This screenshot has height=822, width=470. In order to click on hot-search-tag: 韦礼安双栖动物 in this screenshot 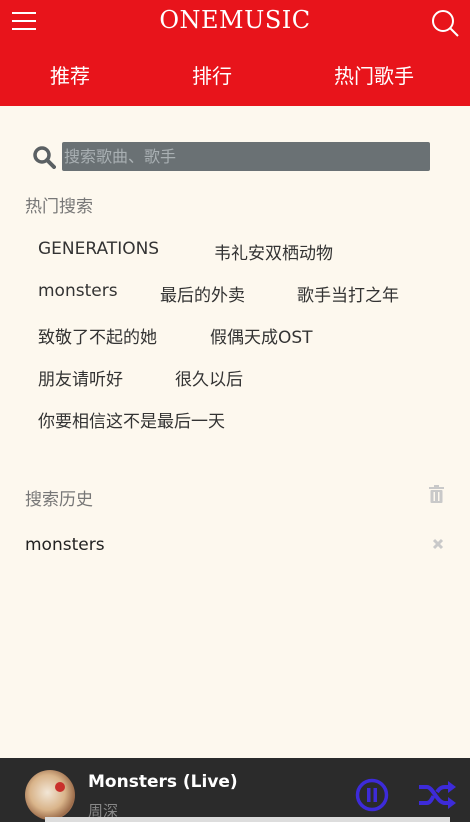, I will do `click(273, 251)`.